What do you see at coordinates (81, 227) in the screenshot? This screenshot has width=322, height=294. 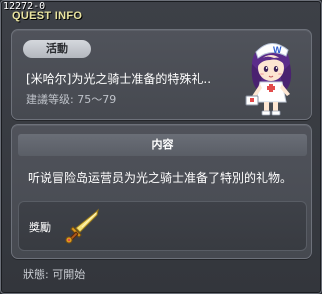 I see `golden-sword-icon` at bounding box center [81, 227].